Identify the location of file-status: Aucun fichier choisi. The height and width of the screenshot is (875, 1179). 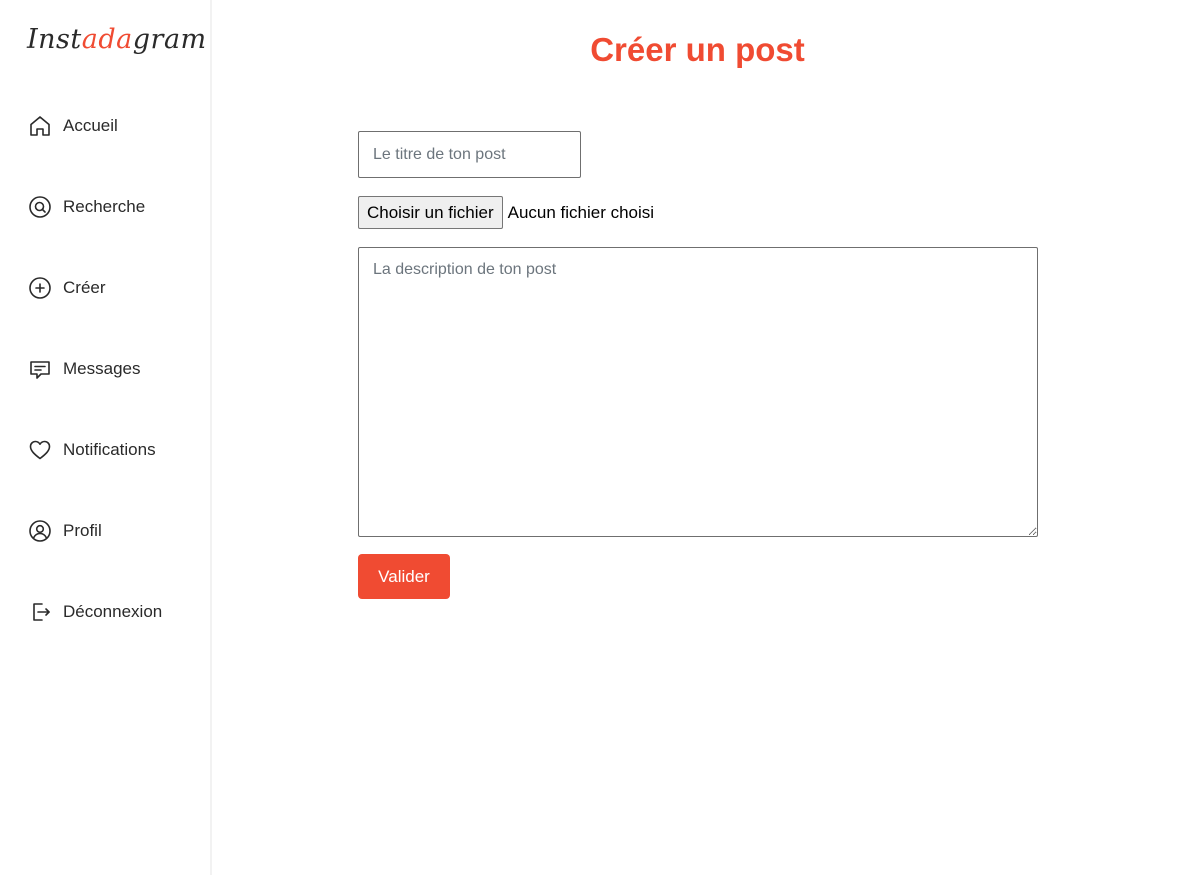
(581, 212).